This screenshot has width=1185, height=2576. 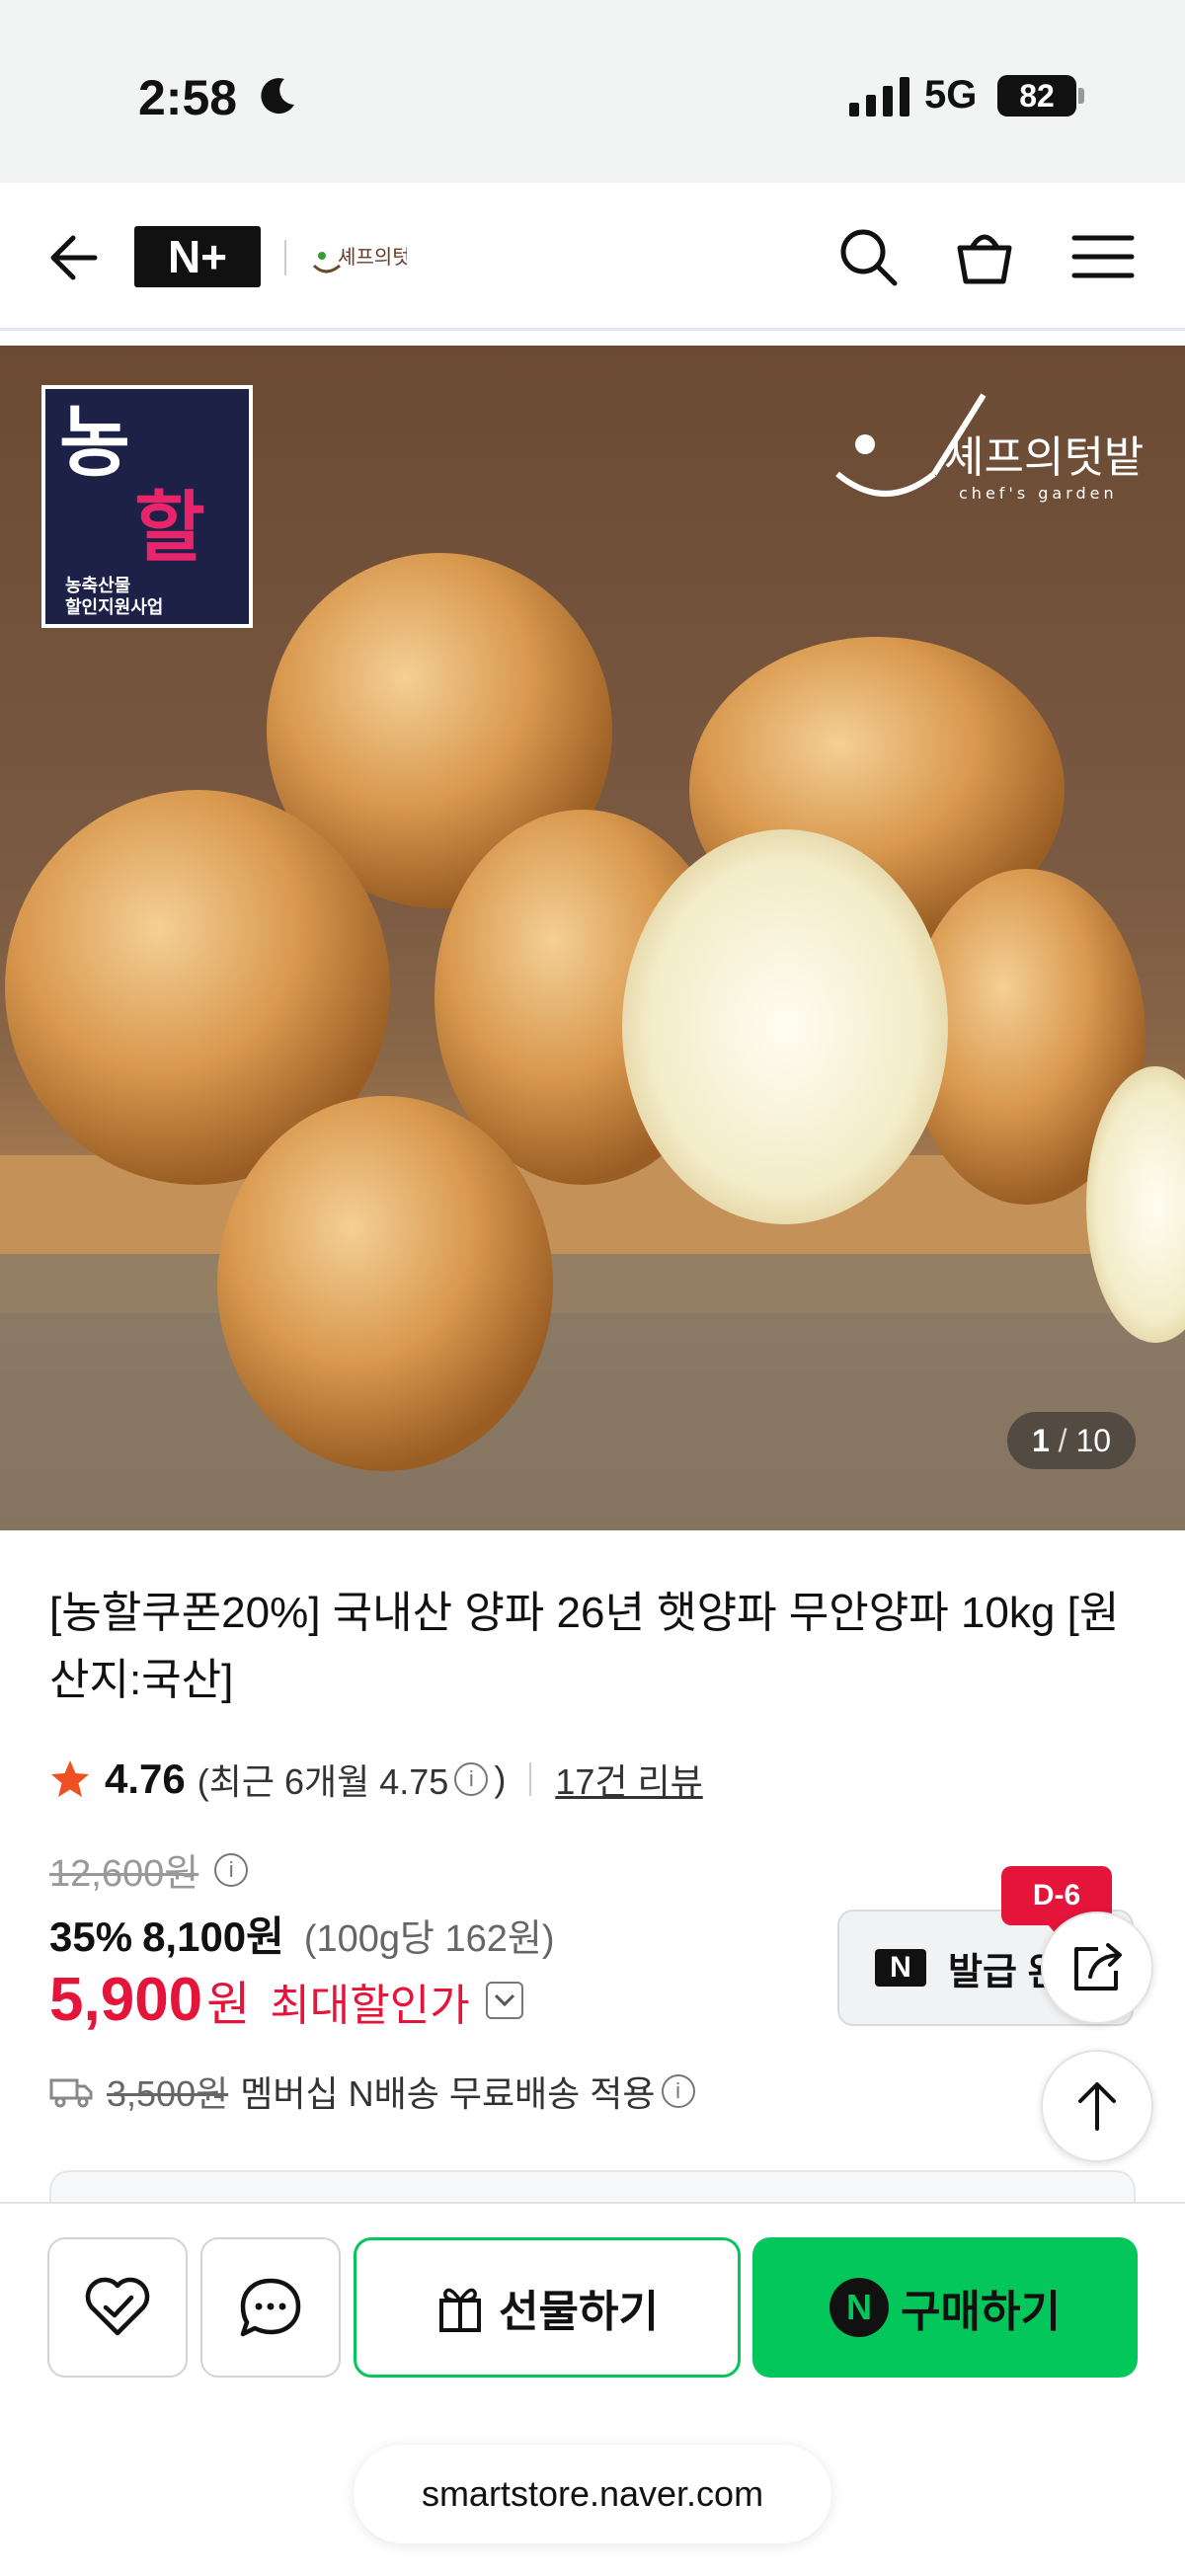 I want to click on chat-bubble-icon, so click(x=271, y=2307).